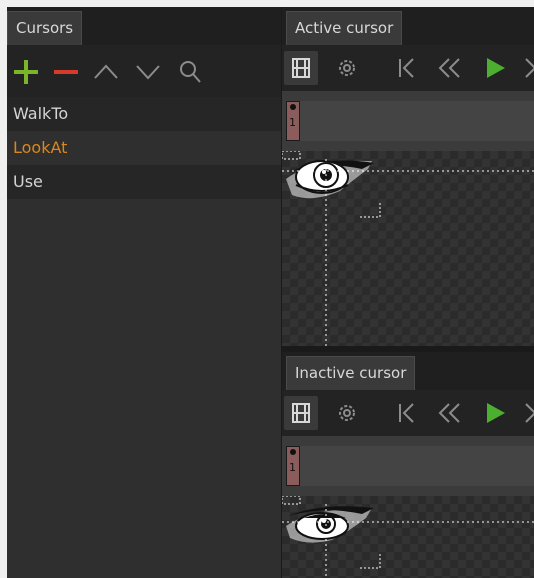  I want to click on tab-active-cursor: Active cursor, so click(344, 28).